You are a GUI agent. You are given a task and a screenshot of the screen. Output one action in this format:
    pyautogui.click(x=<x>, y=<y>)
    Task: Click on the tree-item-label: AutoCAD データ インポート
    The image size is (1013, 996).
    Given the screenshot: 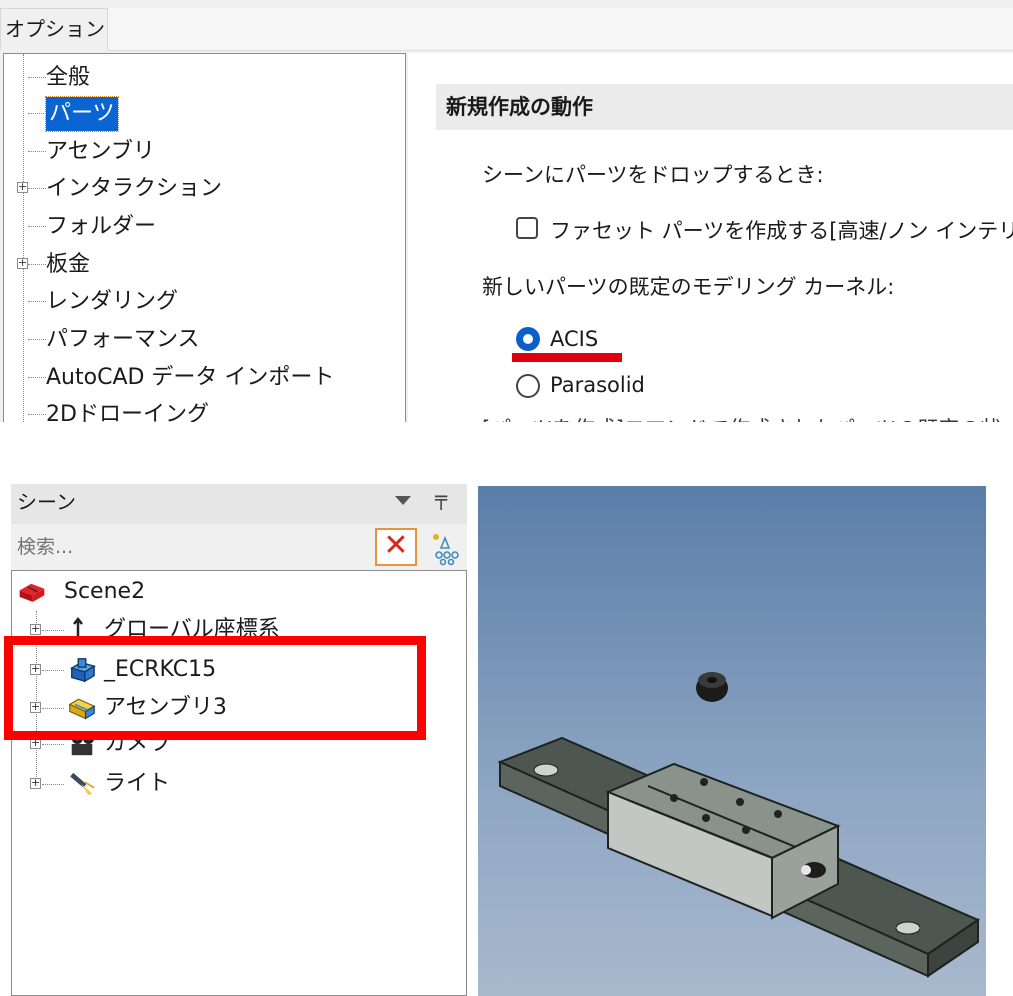 What is the action you would take?
    pyautogui.click(x=190, y=377)
    